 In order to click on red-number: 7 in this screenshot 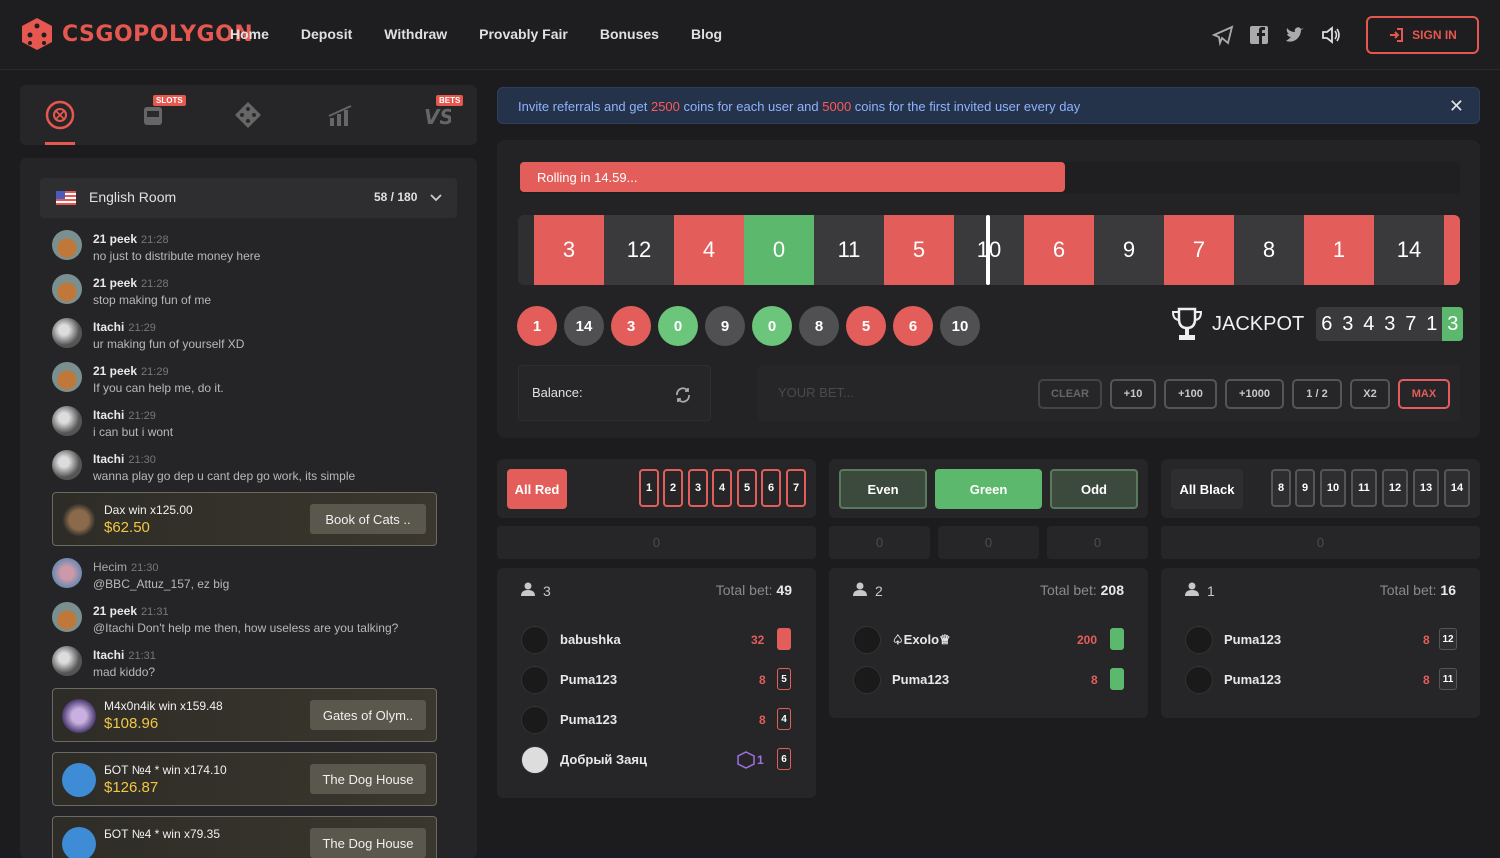, I will do `click(796, 488)`.